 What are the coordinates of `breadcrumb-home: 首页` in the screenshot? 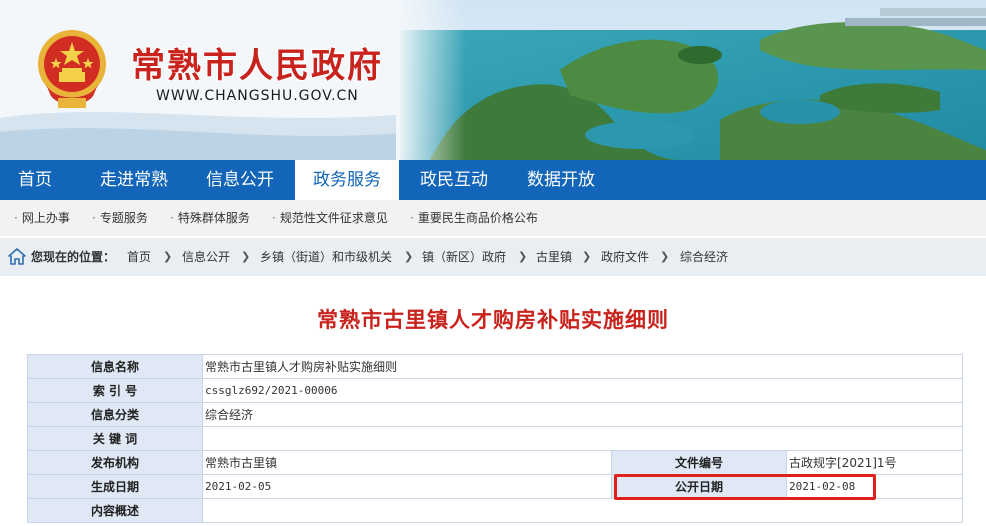 It's located at (139, 257).